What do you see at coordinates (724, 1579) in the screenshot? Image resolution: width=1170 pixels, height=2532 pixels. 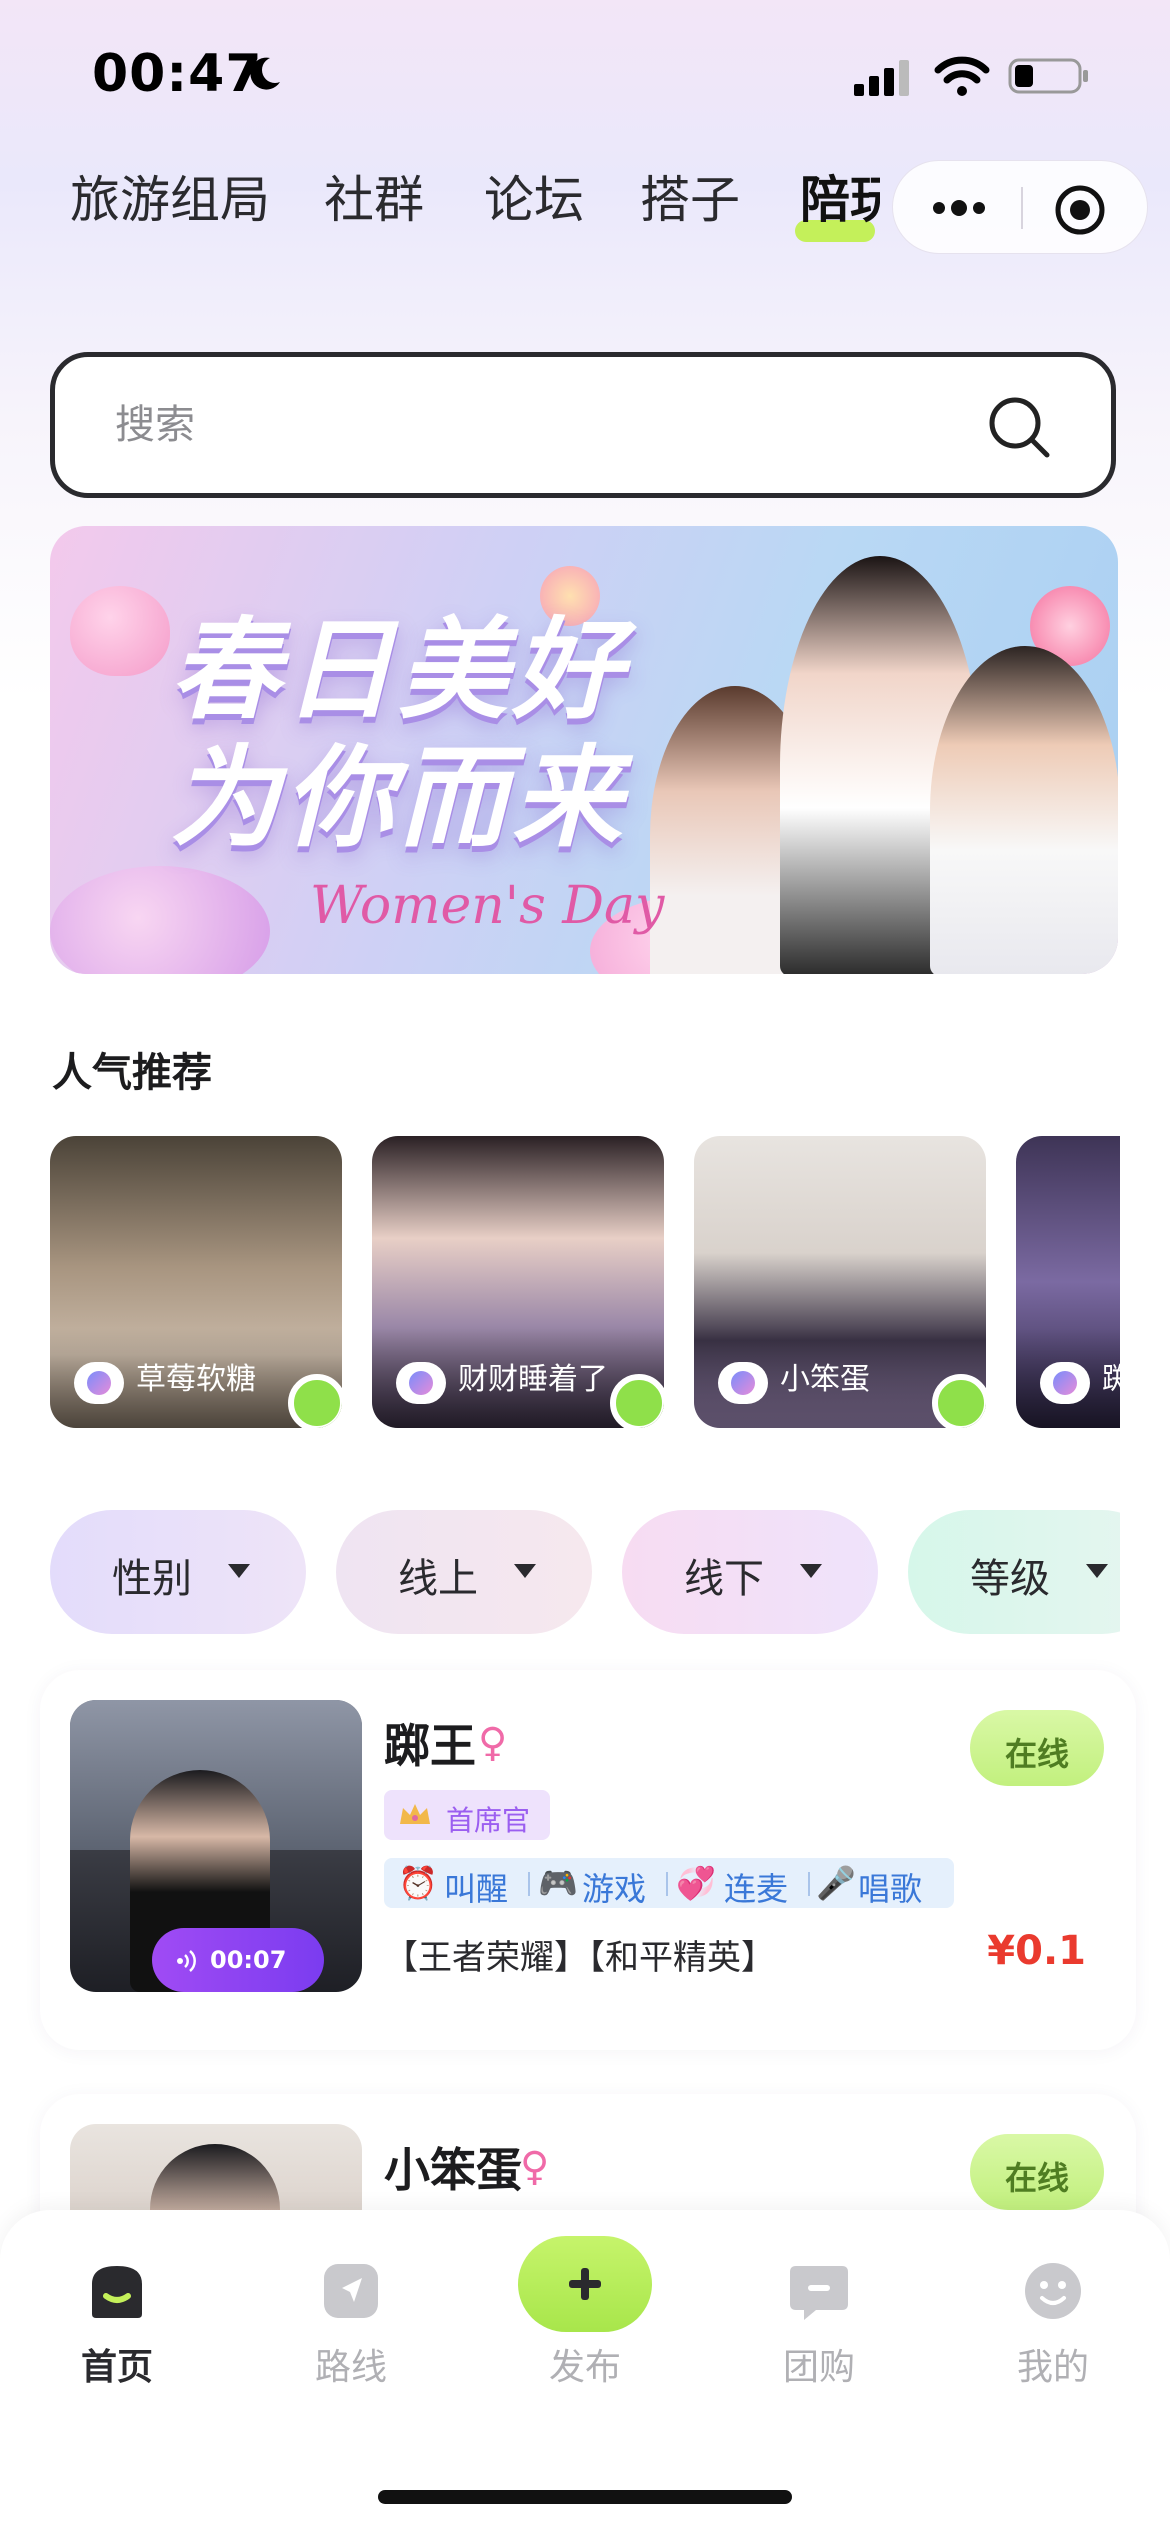 I see `filter-label: 线下` at bounding box center [724, 1579].